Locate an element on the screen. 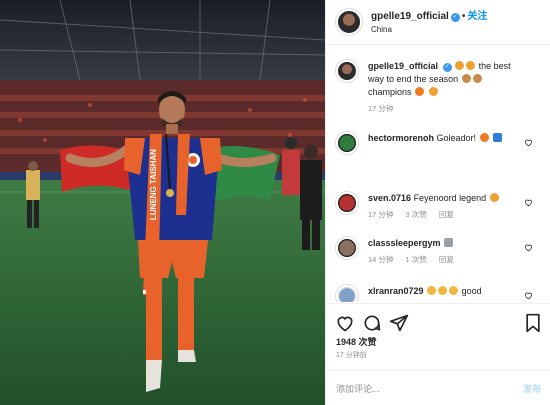  emoji-face-icon is located at coordinates (460, 65).